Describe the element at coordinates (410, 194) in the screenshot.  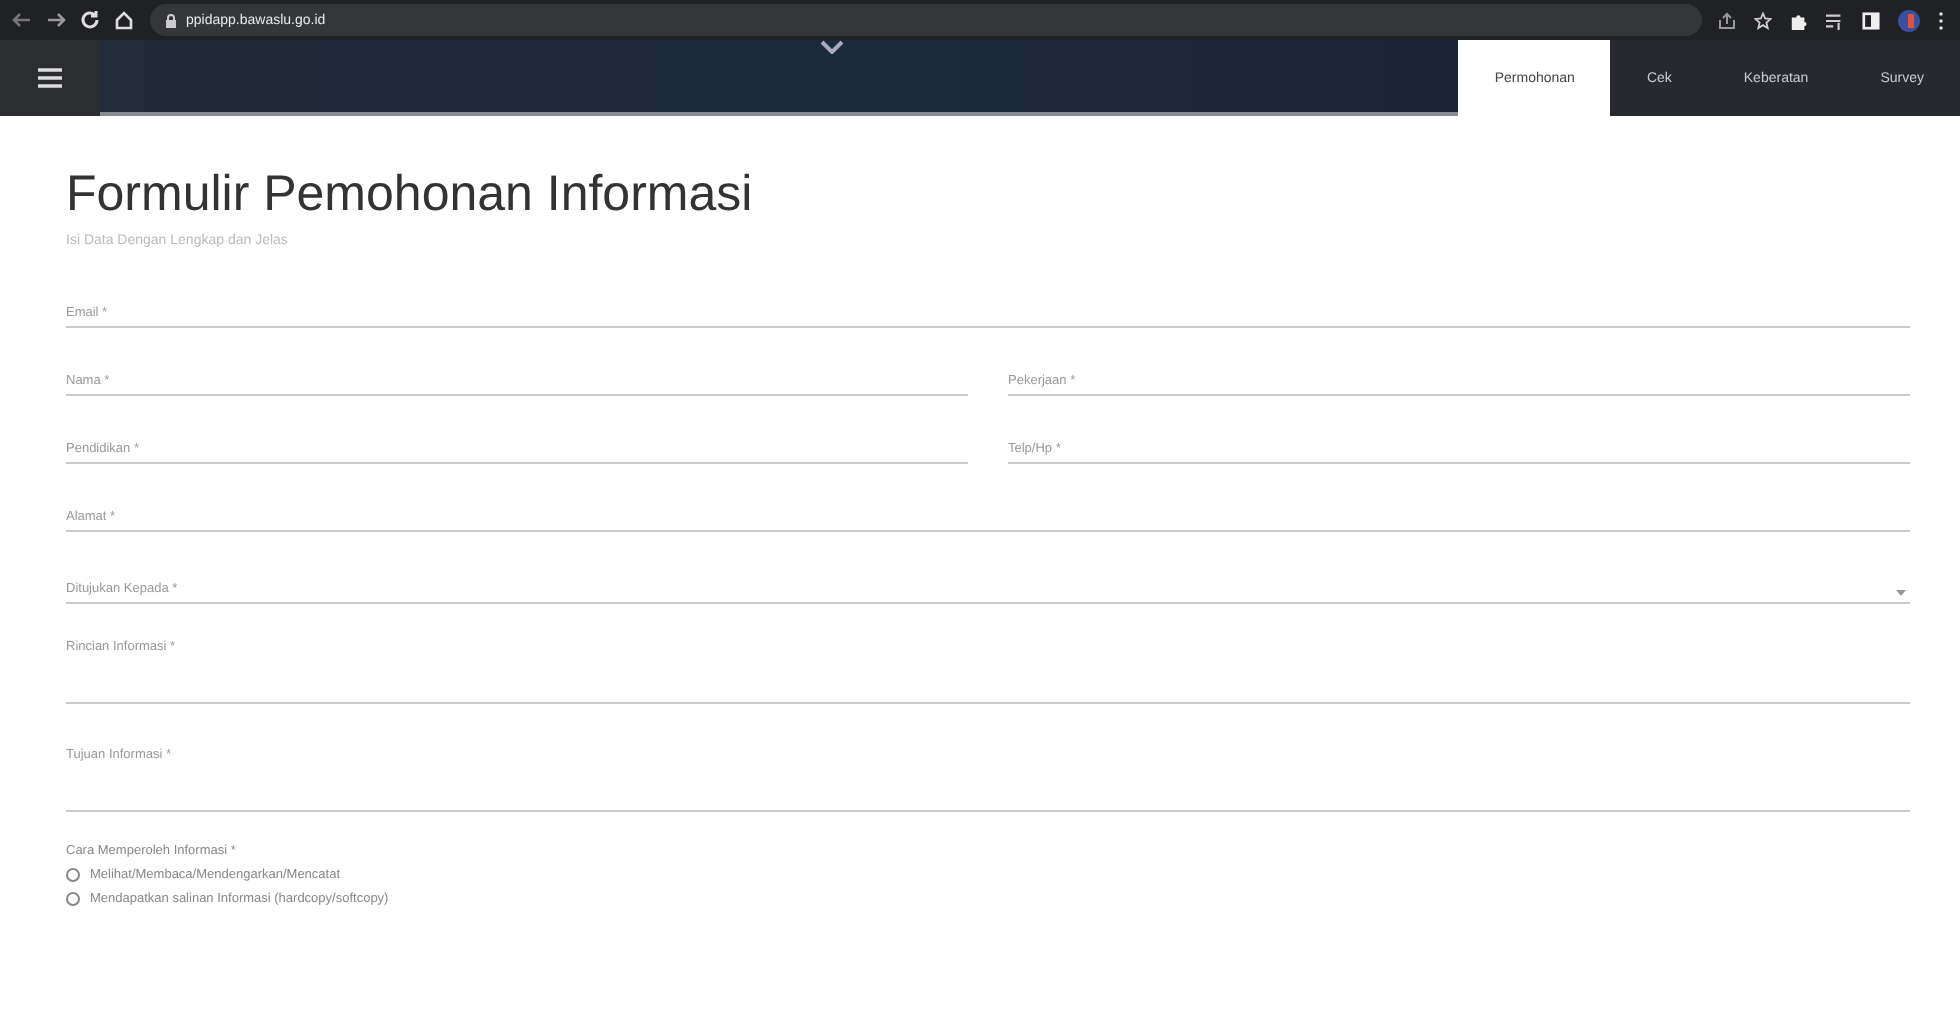
I see `form-title: Formulir Pemohonan Informasi` at that location.